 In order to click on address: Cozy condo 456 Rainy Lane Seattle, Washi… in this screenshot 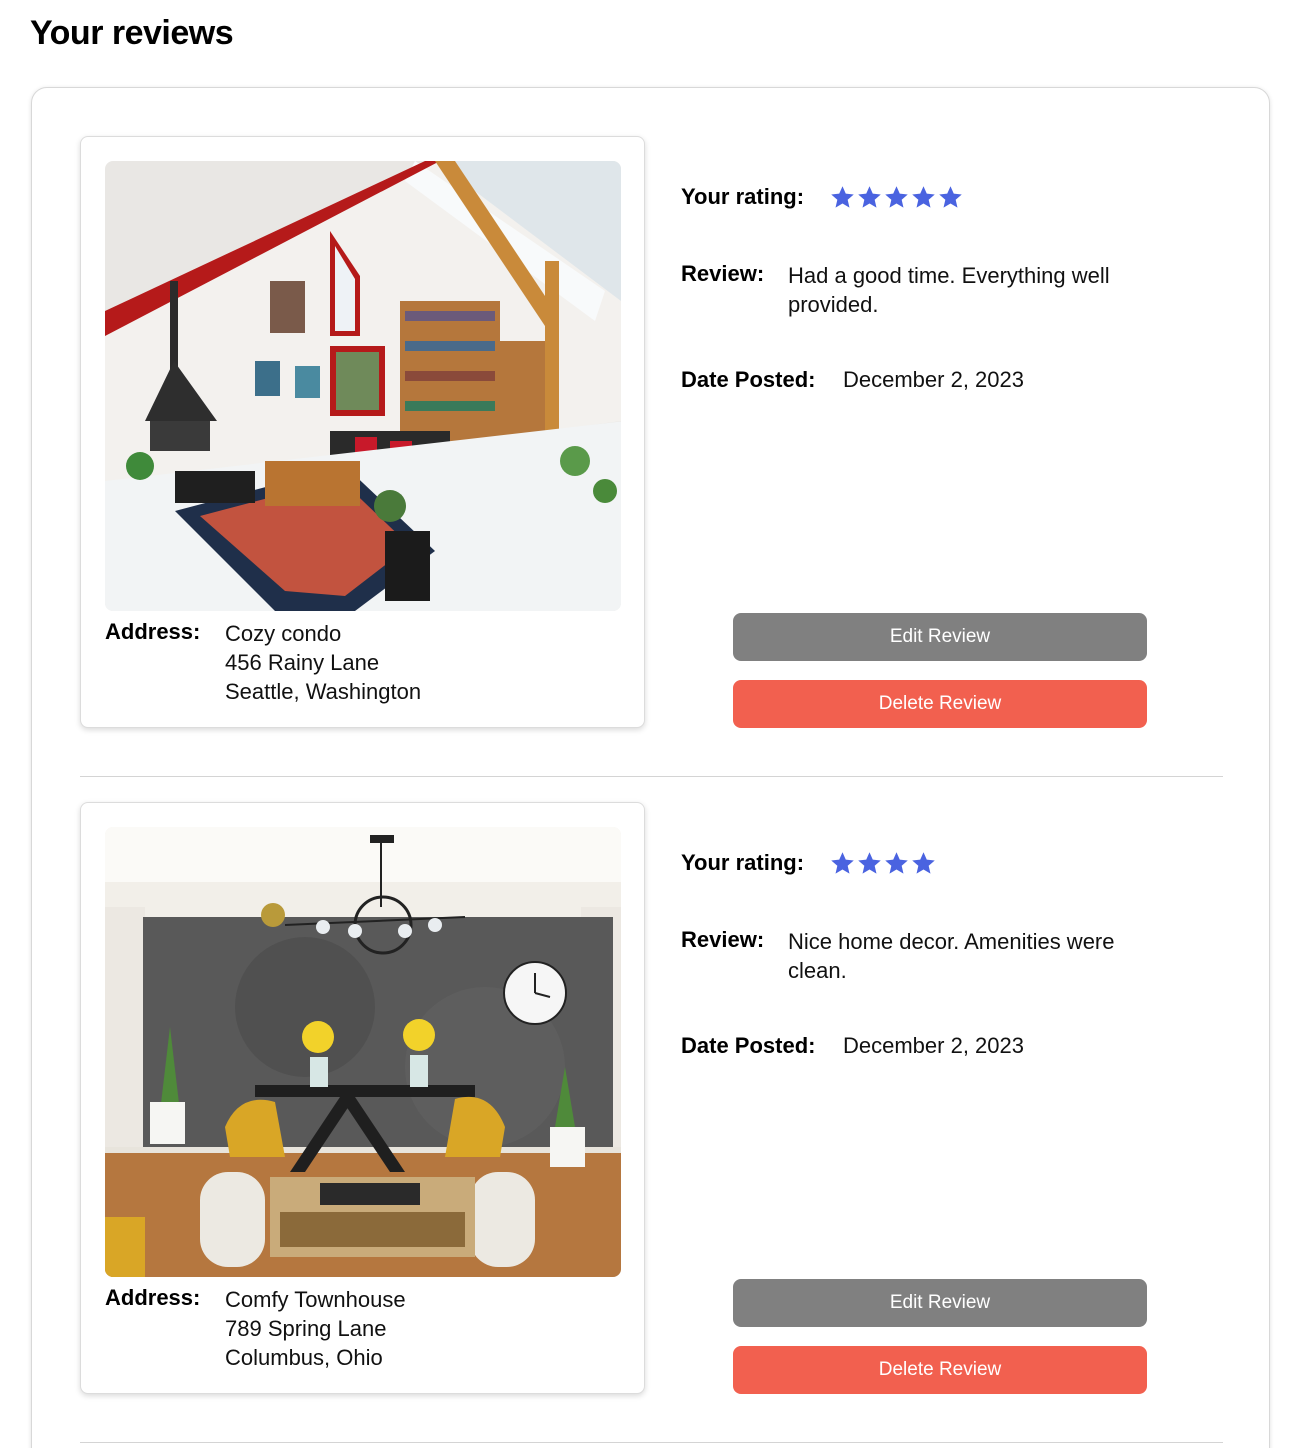, I will do `click(323, 662)`.